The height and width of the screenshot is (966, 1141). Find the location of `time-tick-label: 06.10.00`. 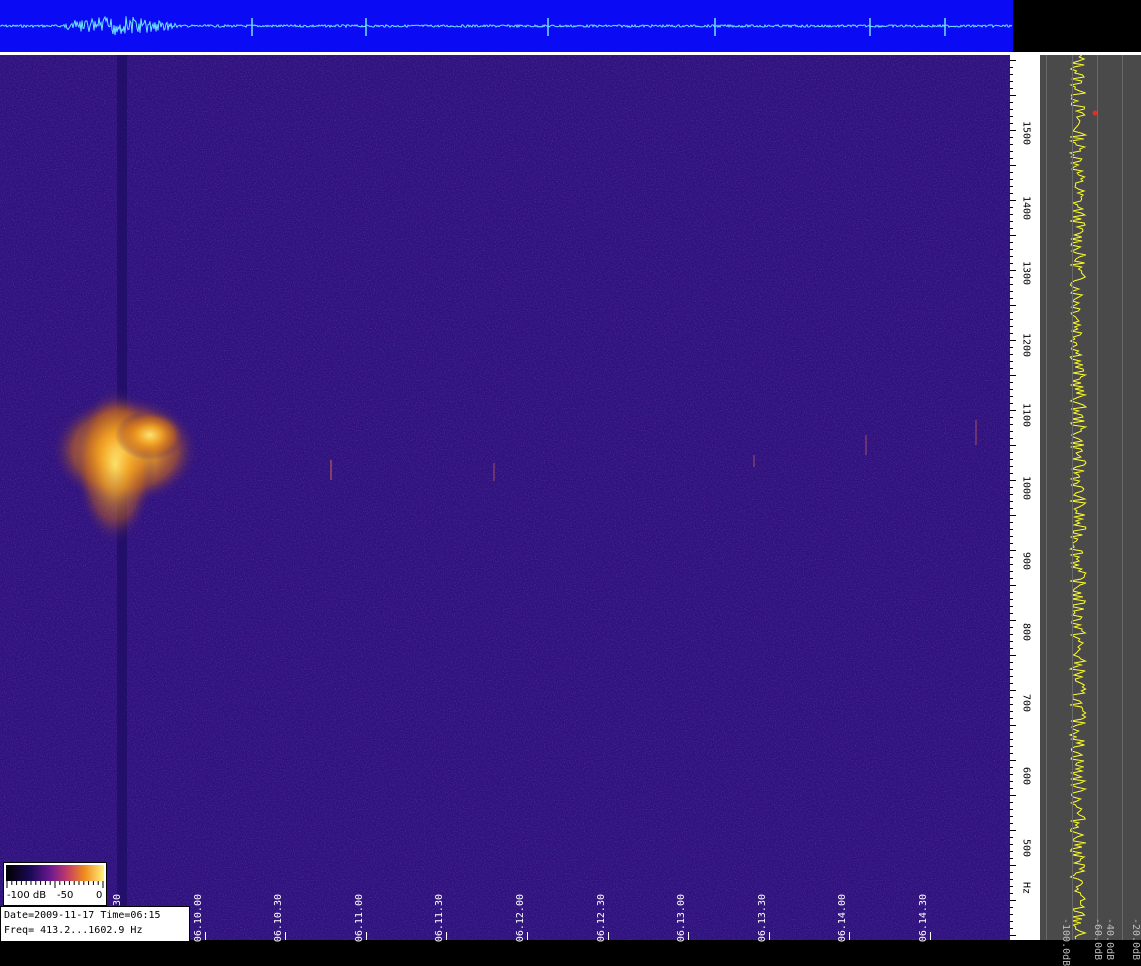

time-tick-label: 06.10.00 is located at coordinates (198, 918).